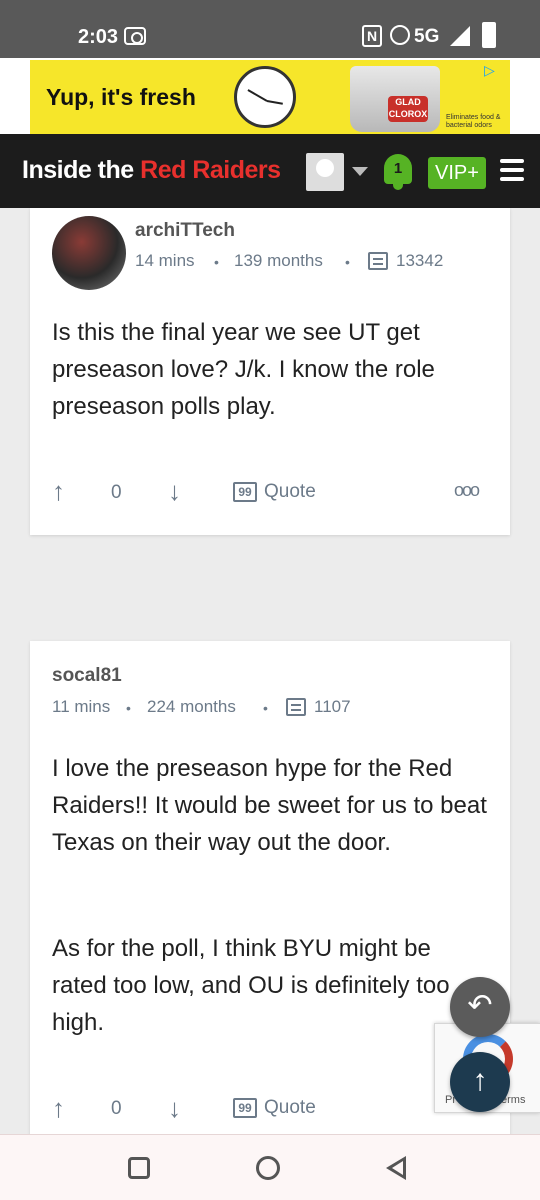 Image resolution: width=540 pixels, height=1200 pixels. What do you see at coordinates (467, 490) in the screenshot?
I see `more-options-icon: ooo` at bounding box center [467, 490].